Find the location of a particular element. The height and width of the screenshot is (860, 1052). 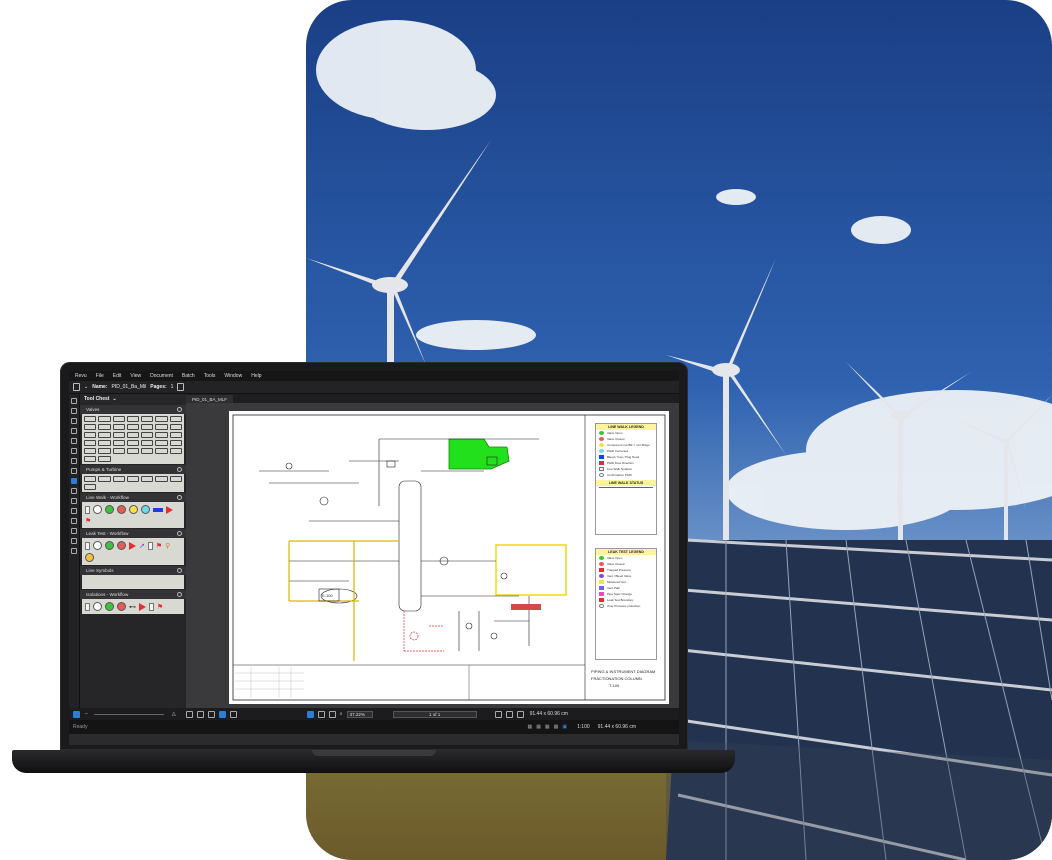

rotate-icon is located at coordinates (509, 714).